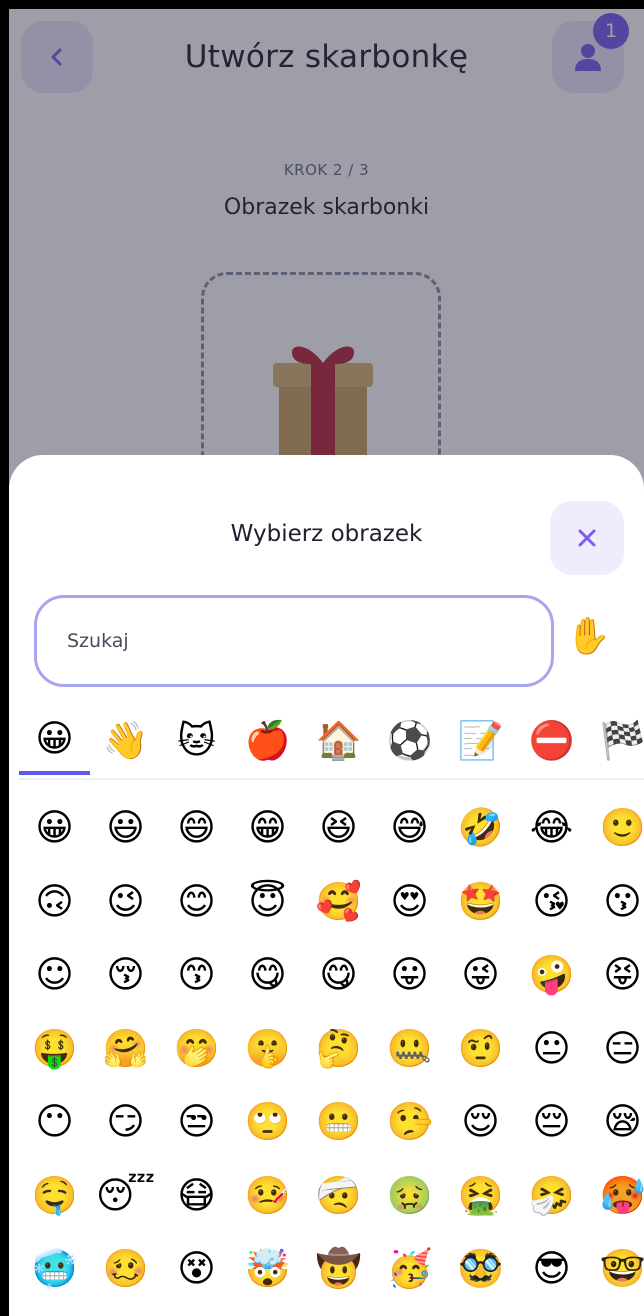 This screenshot has width=644, height=1316. What do you see at coordinates (267, 1196) in the screenshot?
I see `emoji-option: 🤒` at bounding box center [267, 1196].